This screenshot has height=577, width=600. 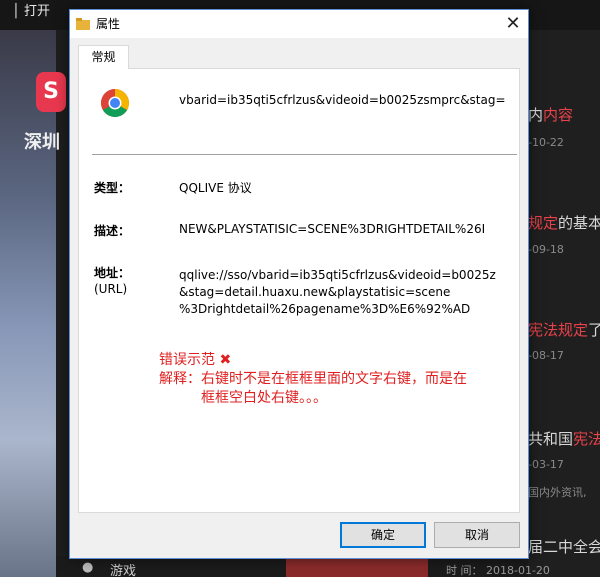 I want to click on error-annotation: 错误示范 ✖ 解释：右键时不是在框框里面的文字右键，而是在 框框空白处右键。。。, so click(x=339, y=379).